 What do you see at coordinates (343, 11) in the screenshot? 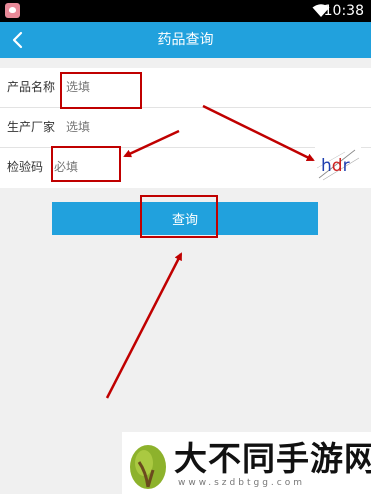
I see `status-time: 10:38` at bounding box center [343, 11].